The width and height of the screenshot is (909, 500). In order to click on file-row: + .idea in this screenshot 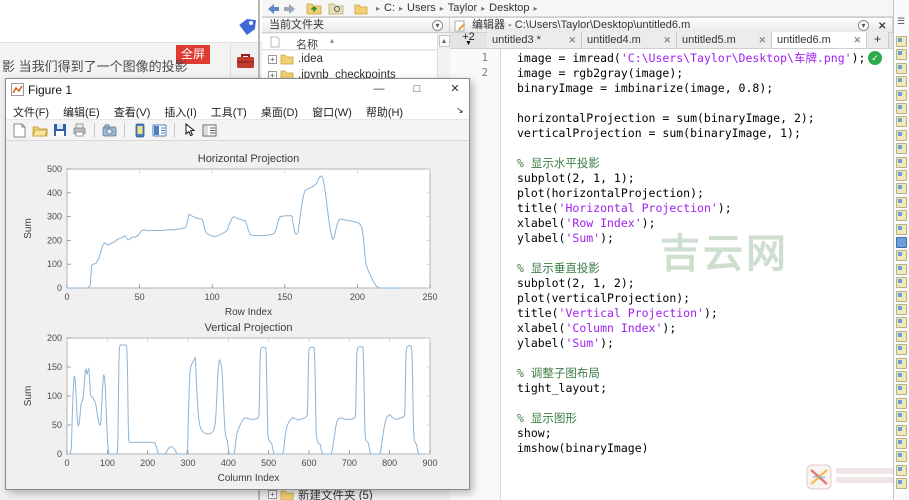, I will do `click(349, 59)`.